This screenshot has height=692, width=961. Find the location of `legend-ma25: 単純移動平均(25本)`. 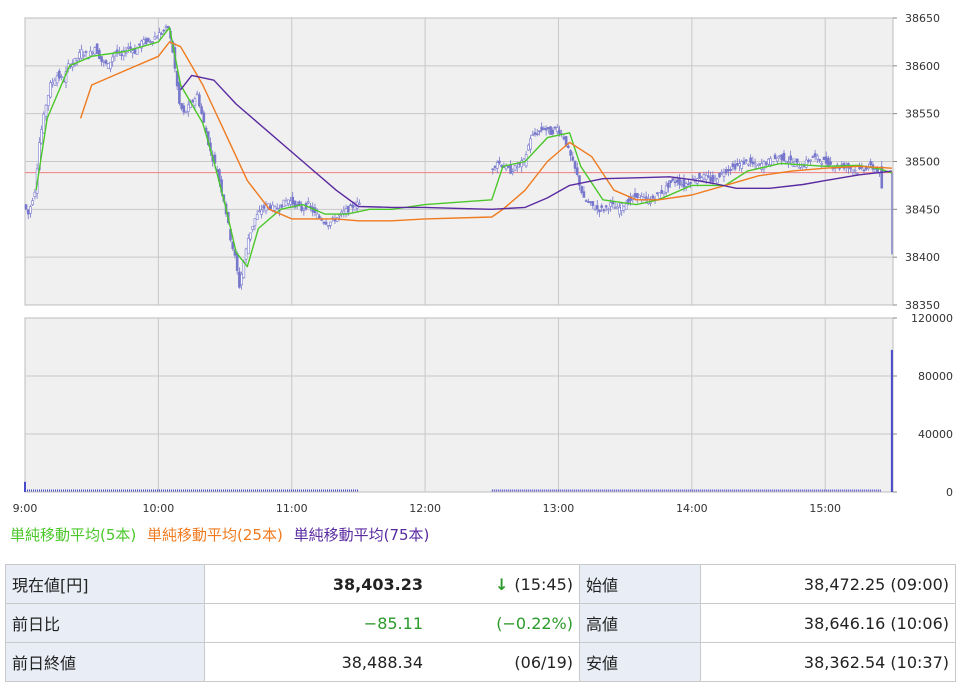

legend-ma25: 単純移動平均(25本) is located at coordinates (215, 535).